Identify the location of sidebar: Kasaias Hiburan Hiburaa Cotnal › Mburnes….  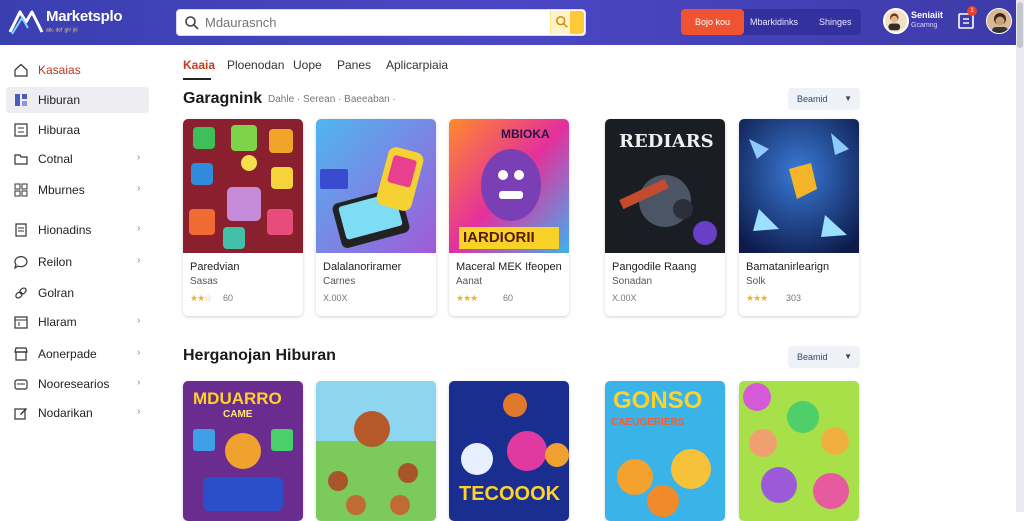
(80, 278).